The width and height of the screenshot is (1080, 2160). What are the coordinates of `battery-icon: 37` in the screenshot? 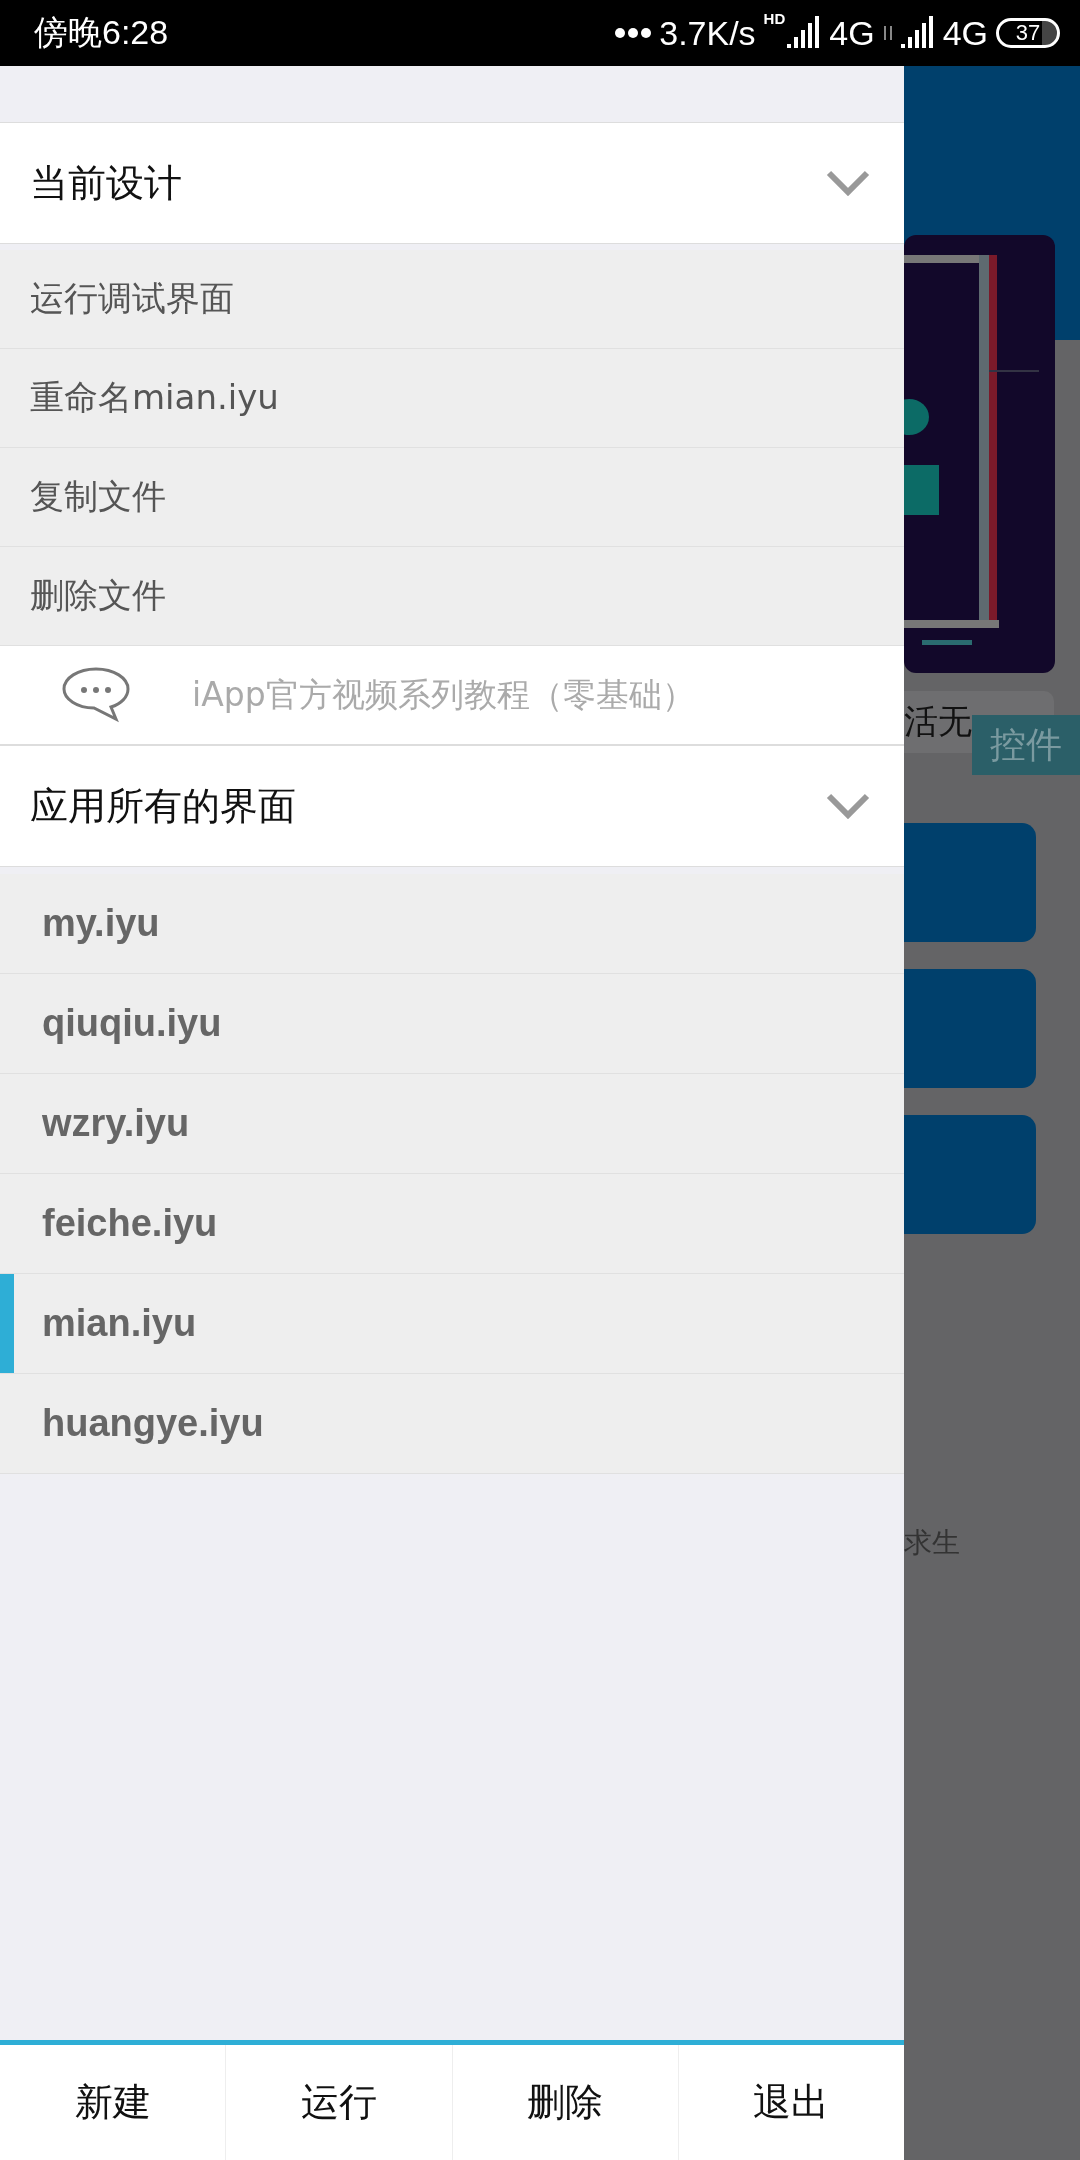 It's located at (1028, 33).